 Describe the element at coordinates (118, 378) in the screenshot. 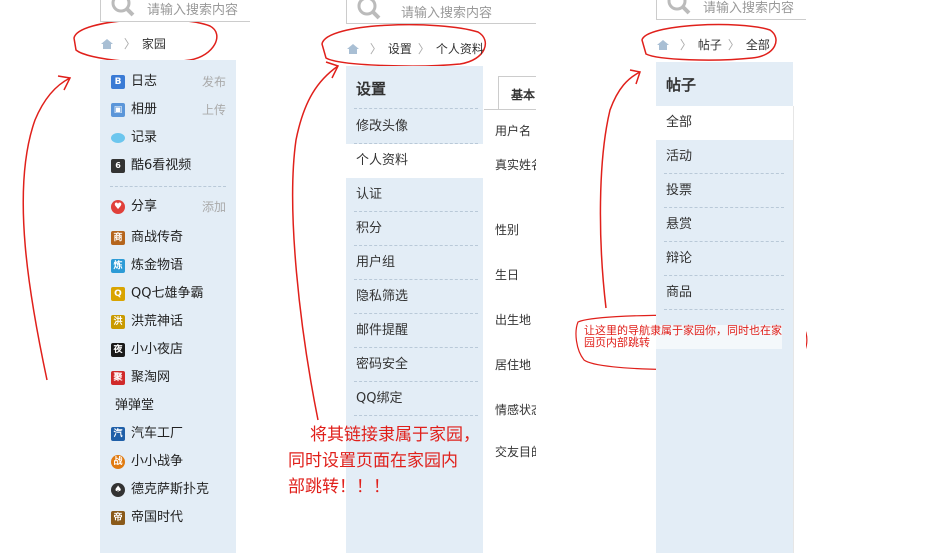

I see `jutao-icon: 聚` at that location.